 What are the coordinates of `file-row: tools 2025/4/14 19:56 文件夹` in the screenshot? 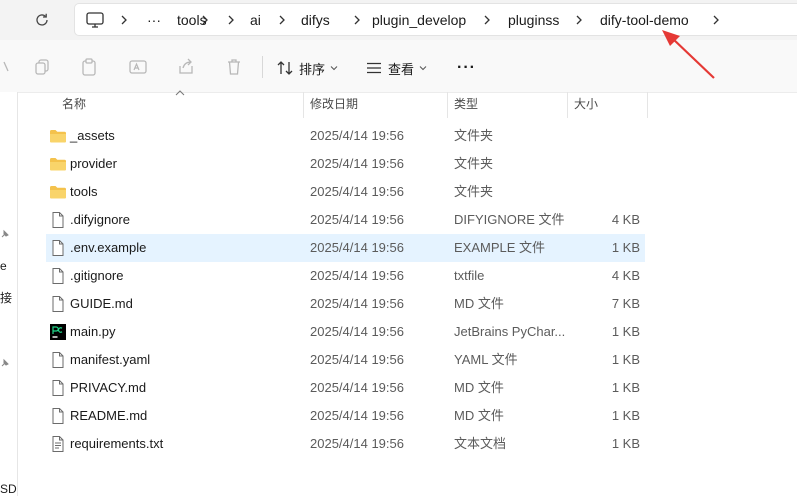 It's located at (345, 192).